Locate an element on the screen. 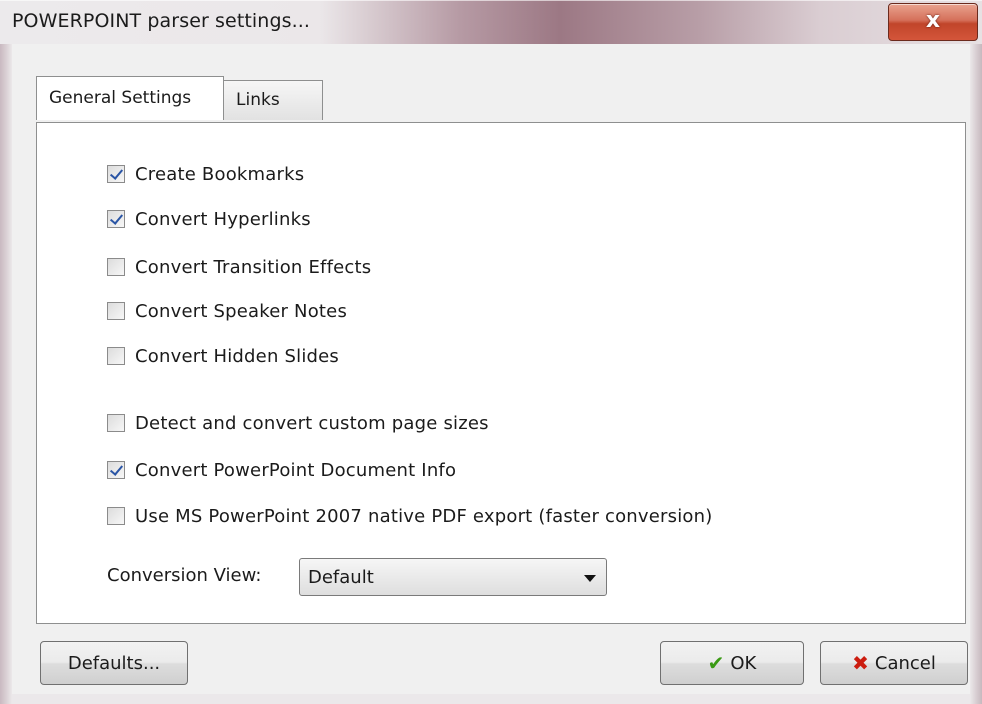 This screenshot has height=704, width=982. close-button: x is located at coordinates (933, 22).